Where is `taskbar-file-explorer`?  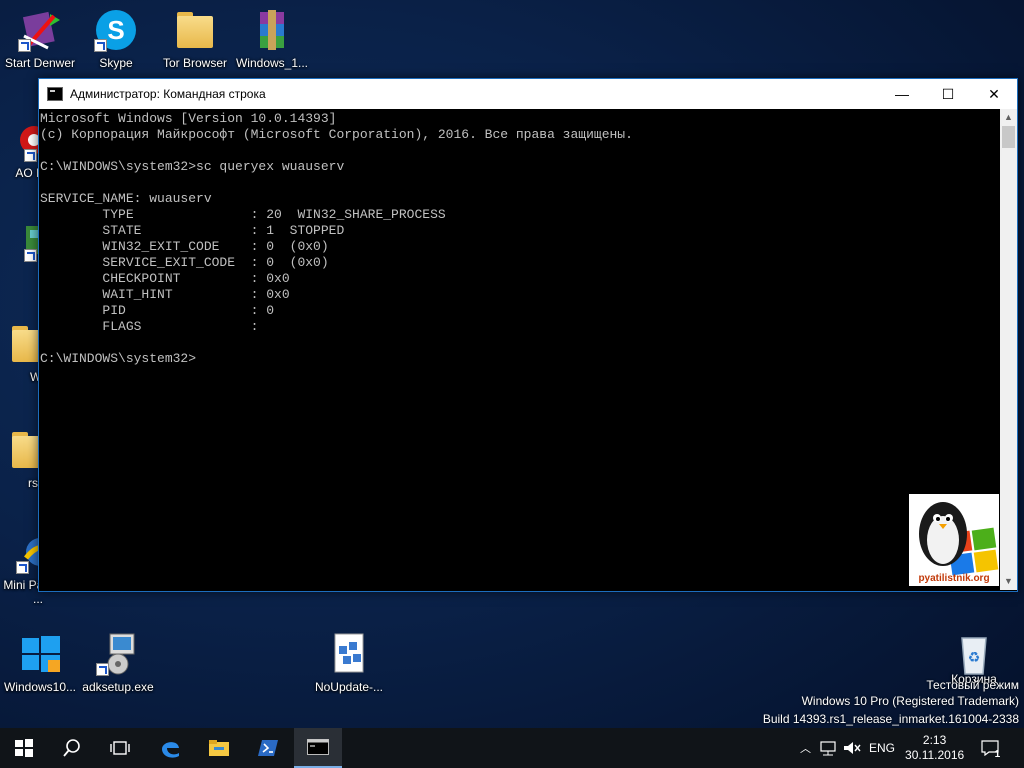 taskbar-file-explorer is located at coordinates (219, 748).